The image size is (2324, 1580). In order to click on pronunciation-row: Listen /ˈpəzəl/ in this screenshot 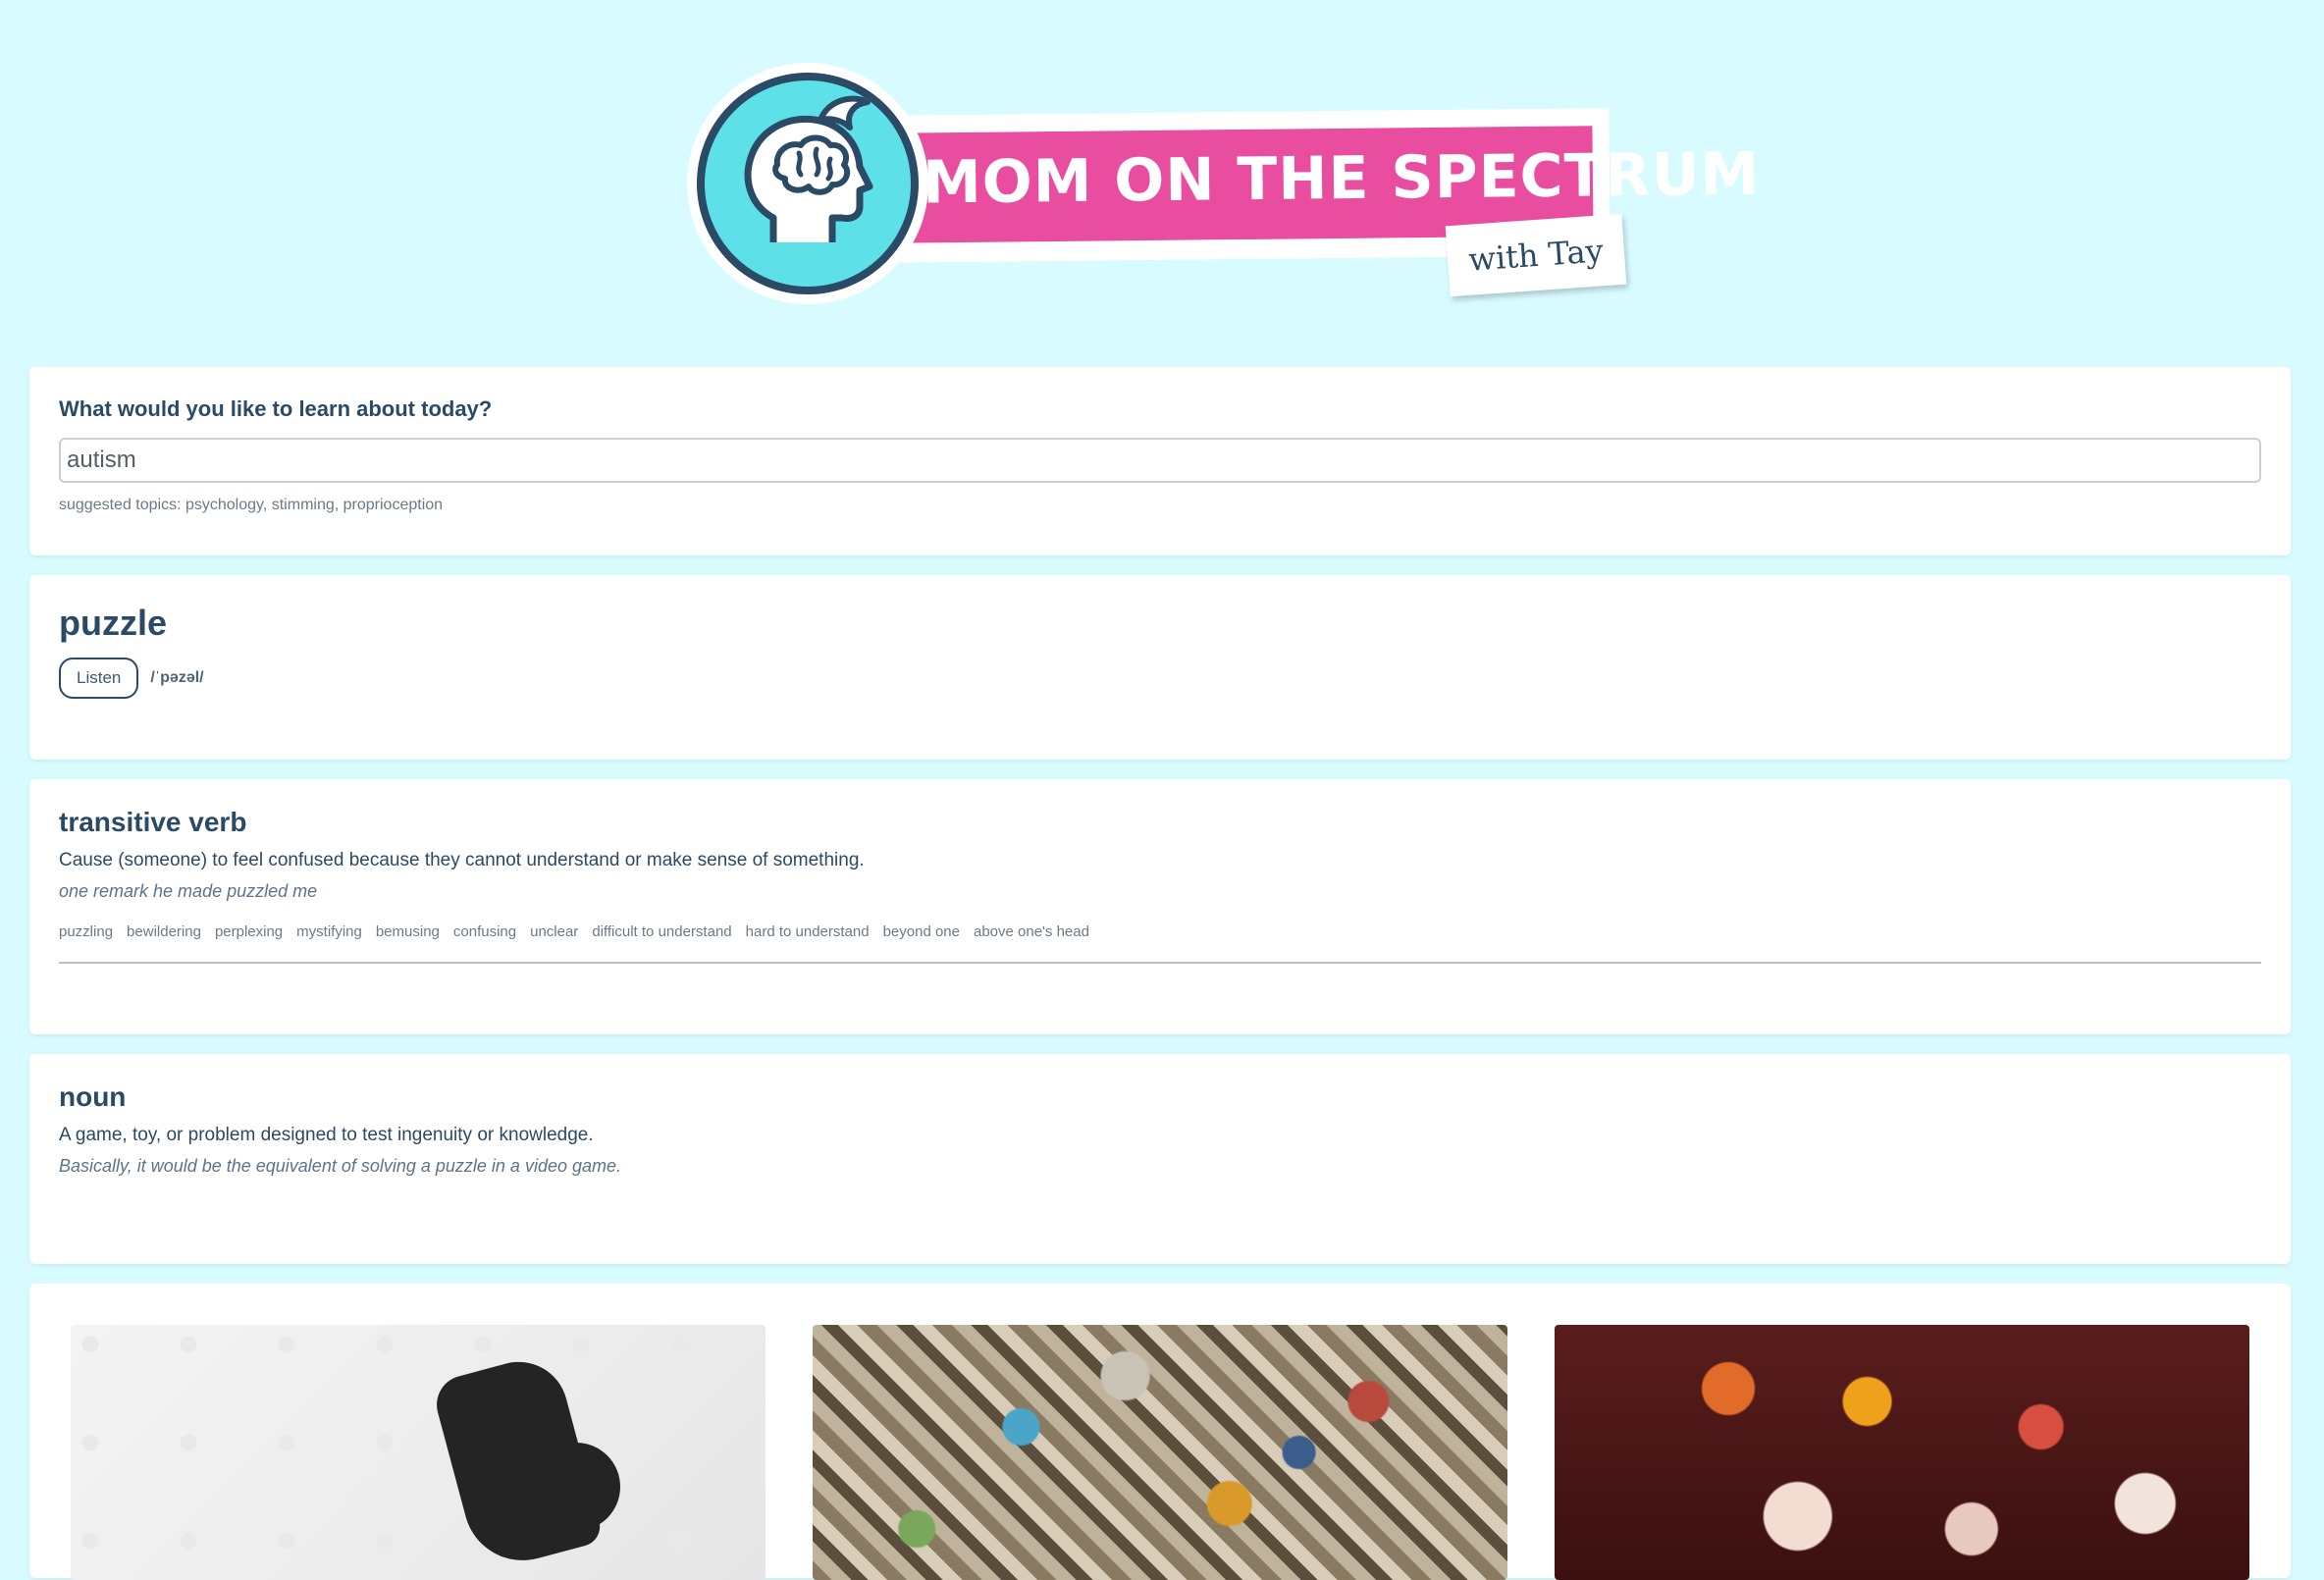, I will do `click(1160, 679)`.